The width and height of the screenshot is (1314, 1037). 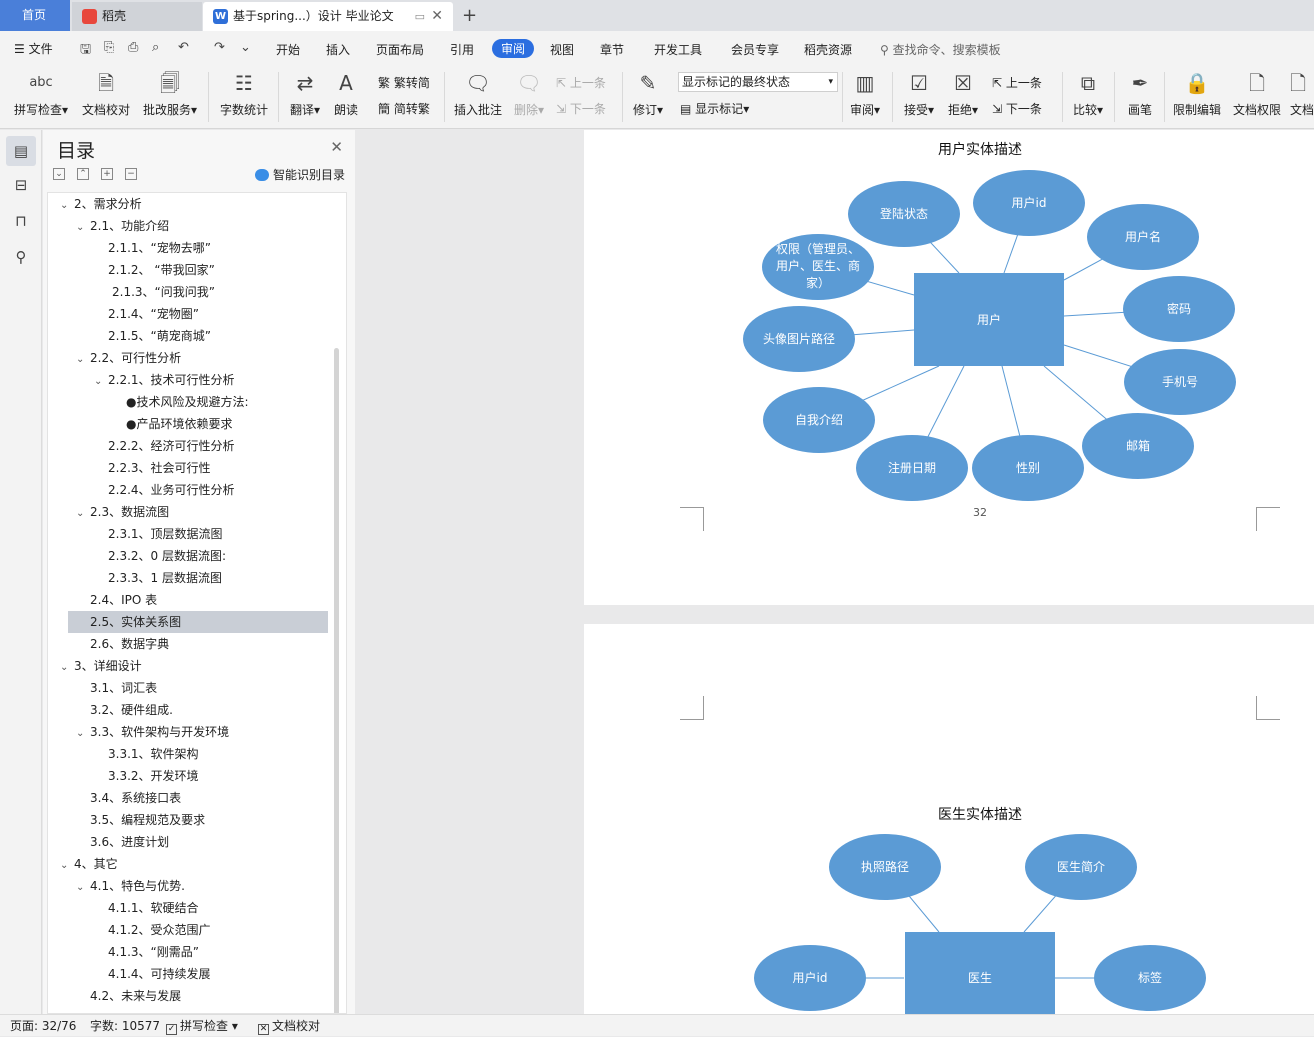 I want to click on toc-item: 3.3.1、软件架构, so click(x=123, y=754).